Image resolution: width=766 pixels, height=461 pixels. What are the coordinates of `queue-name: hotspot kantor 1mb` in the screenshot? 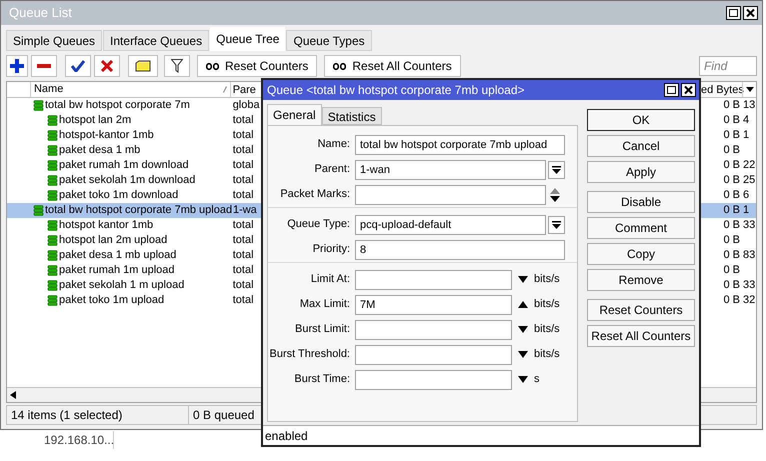 It's located at (106, 225).